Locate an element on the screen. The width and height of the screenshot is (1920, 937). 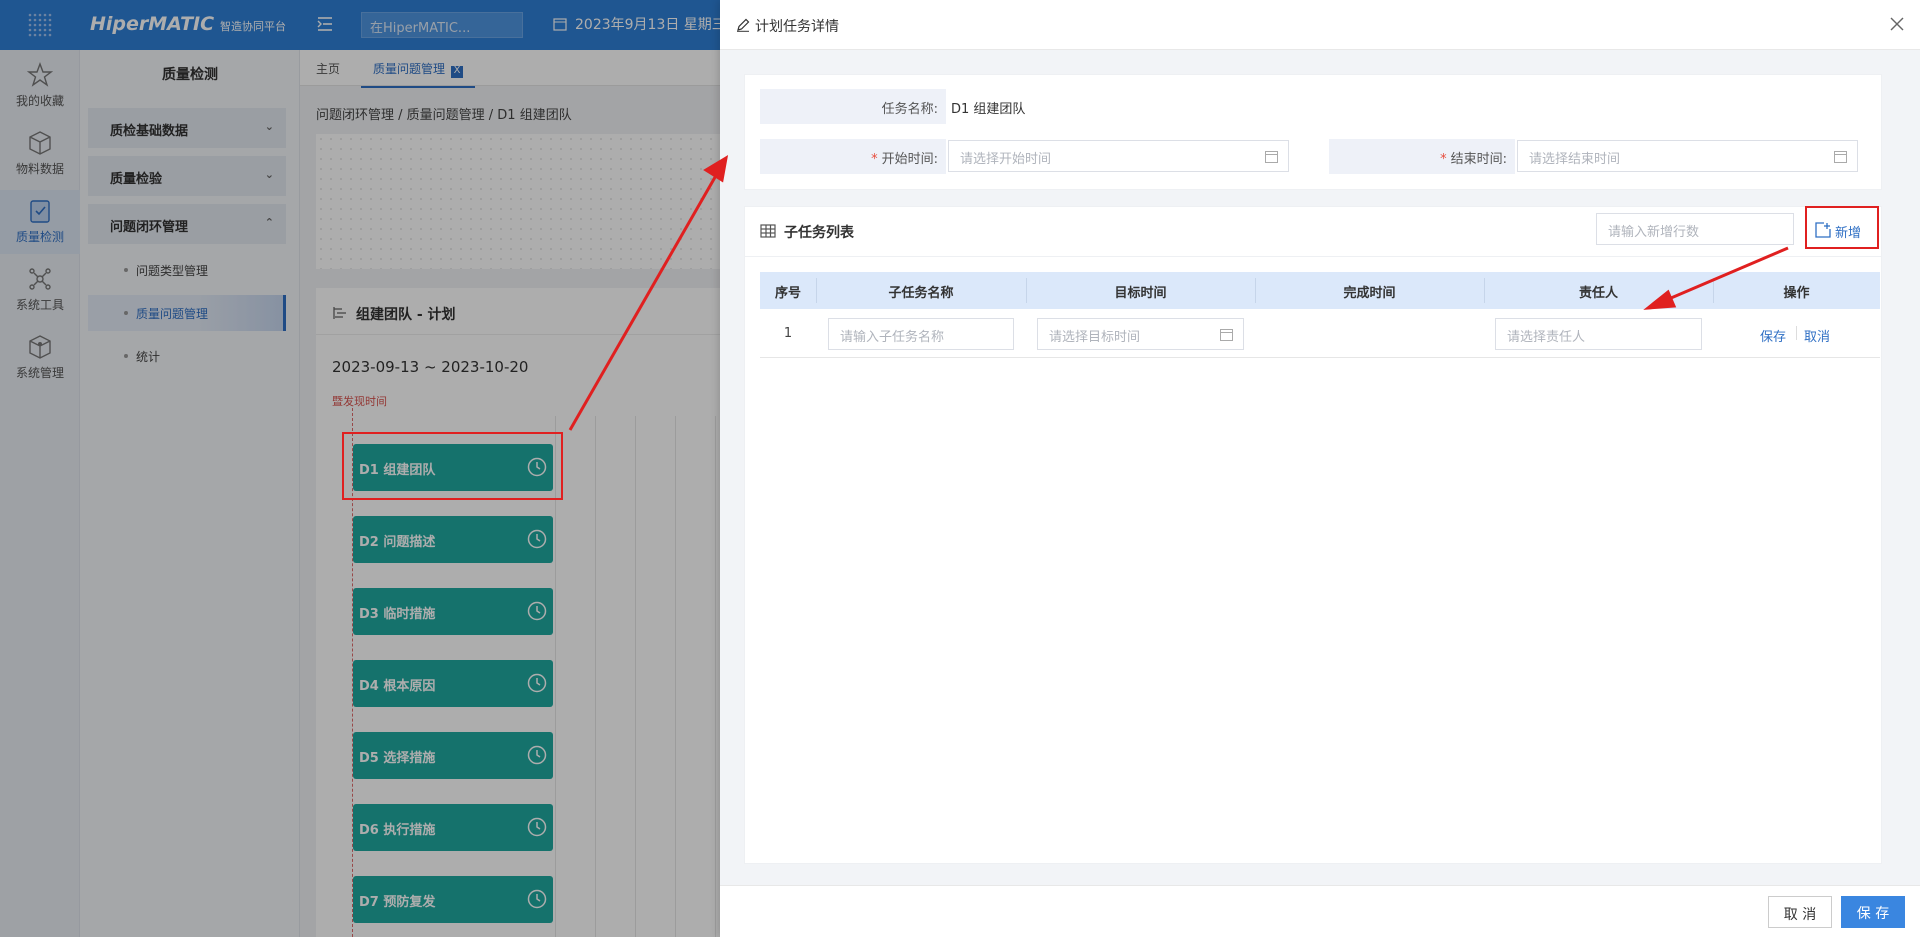
row-index: 1 is located at coordinates (788, 333).